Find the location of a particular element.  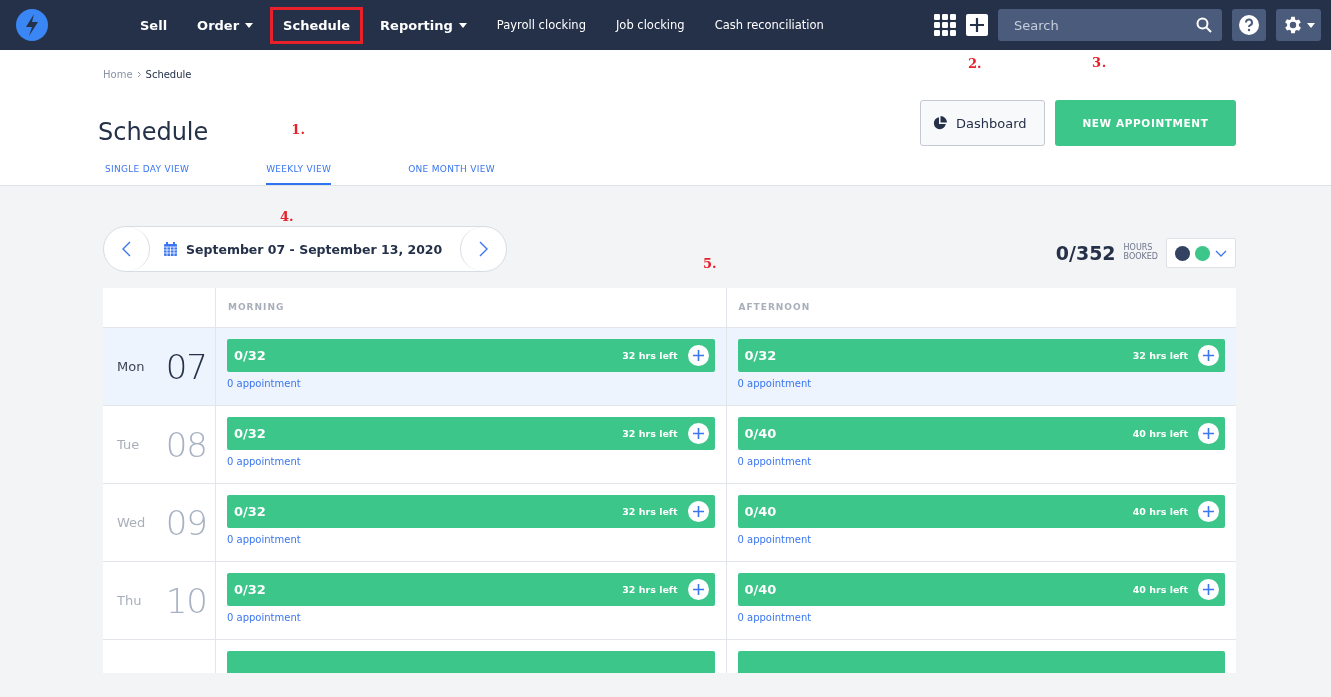

search-input: Search is located at coordinates (1104, 25).